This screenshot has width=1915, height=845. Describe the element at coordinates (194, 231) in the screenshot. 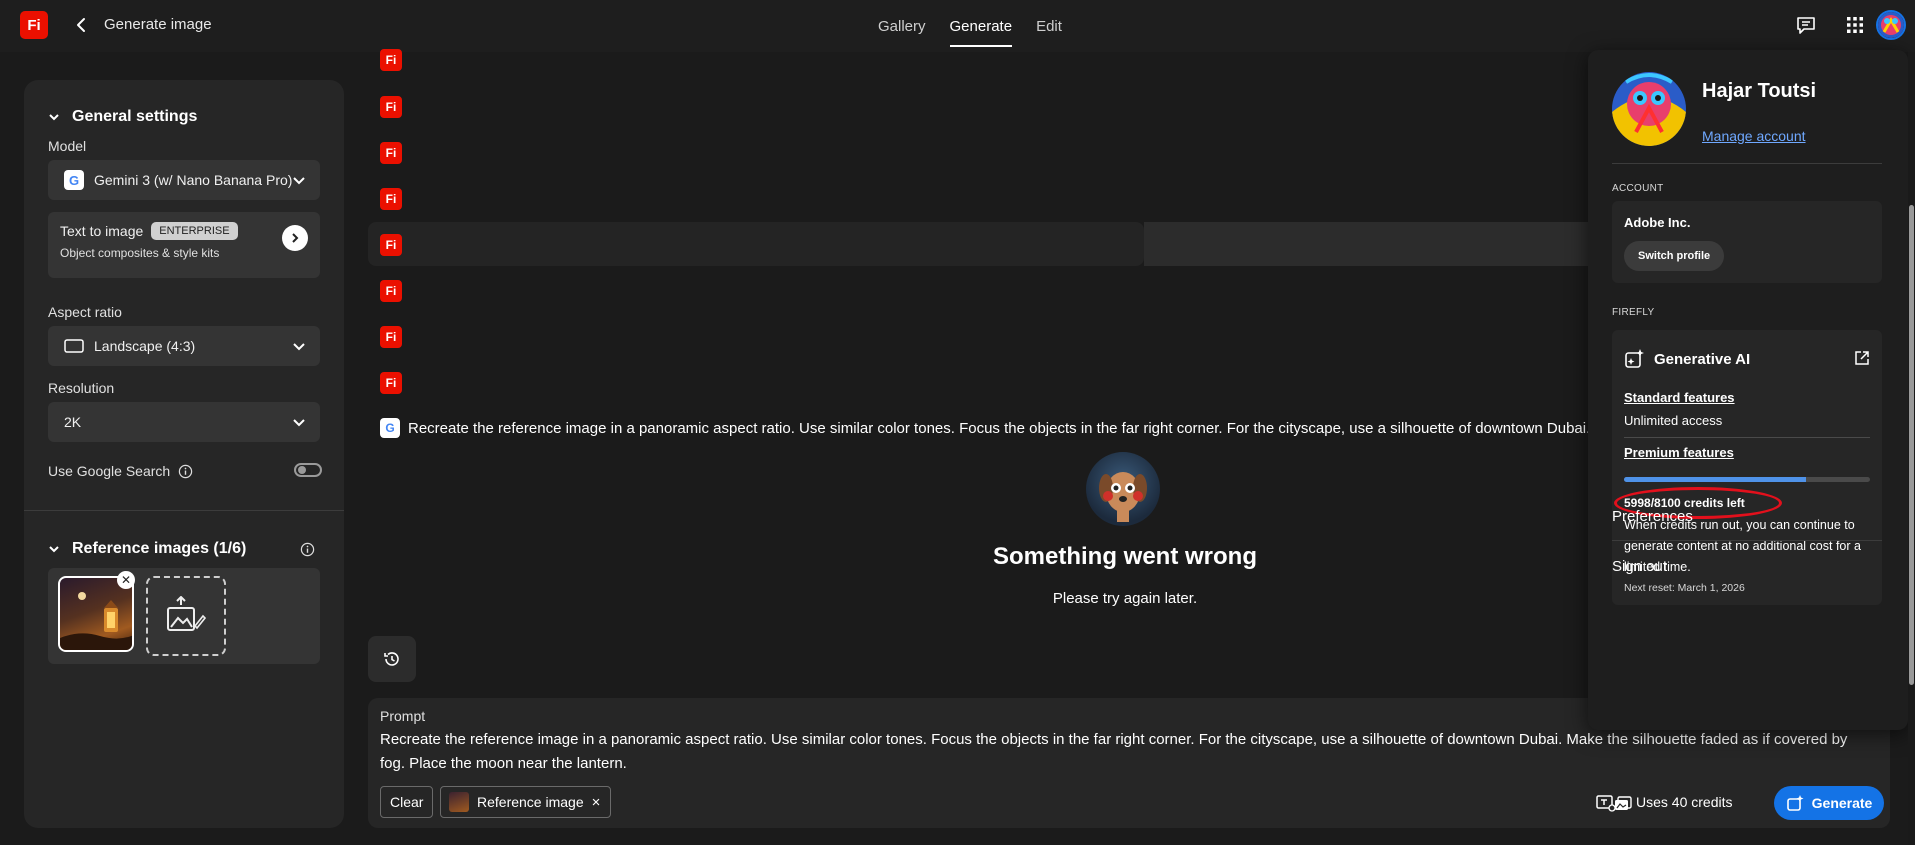

I see `enterprise-badge: ENTERPRISE` at that location.